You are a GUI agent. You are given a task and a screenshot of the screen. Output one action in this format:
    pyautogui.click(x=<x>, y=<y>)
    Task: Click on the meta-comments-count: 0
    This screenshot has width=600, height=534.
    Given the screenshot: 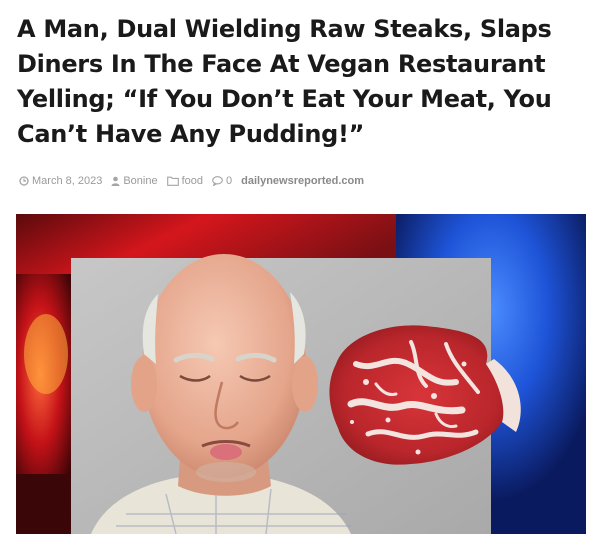 What is the action you would take?
    pyautogui.click(x=229, y=181)
    